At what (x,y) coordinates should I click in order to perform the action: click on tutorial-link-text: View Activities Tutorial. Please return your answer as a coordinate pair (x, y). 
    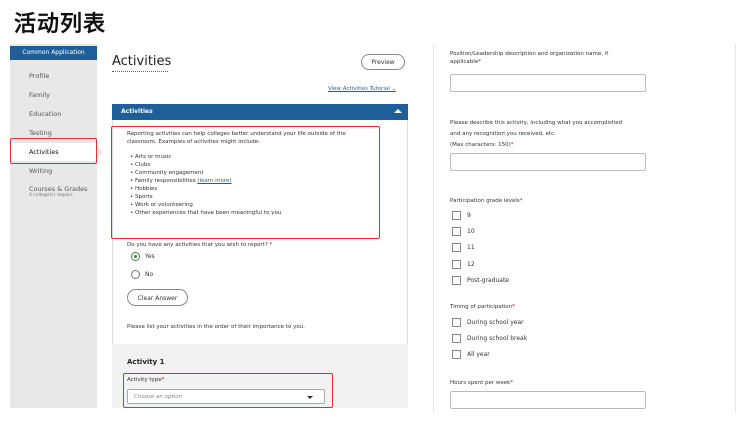
    Looking at the image, I should click on (359, 89).